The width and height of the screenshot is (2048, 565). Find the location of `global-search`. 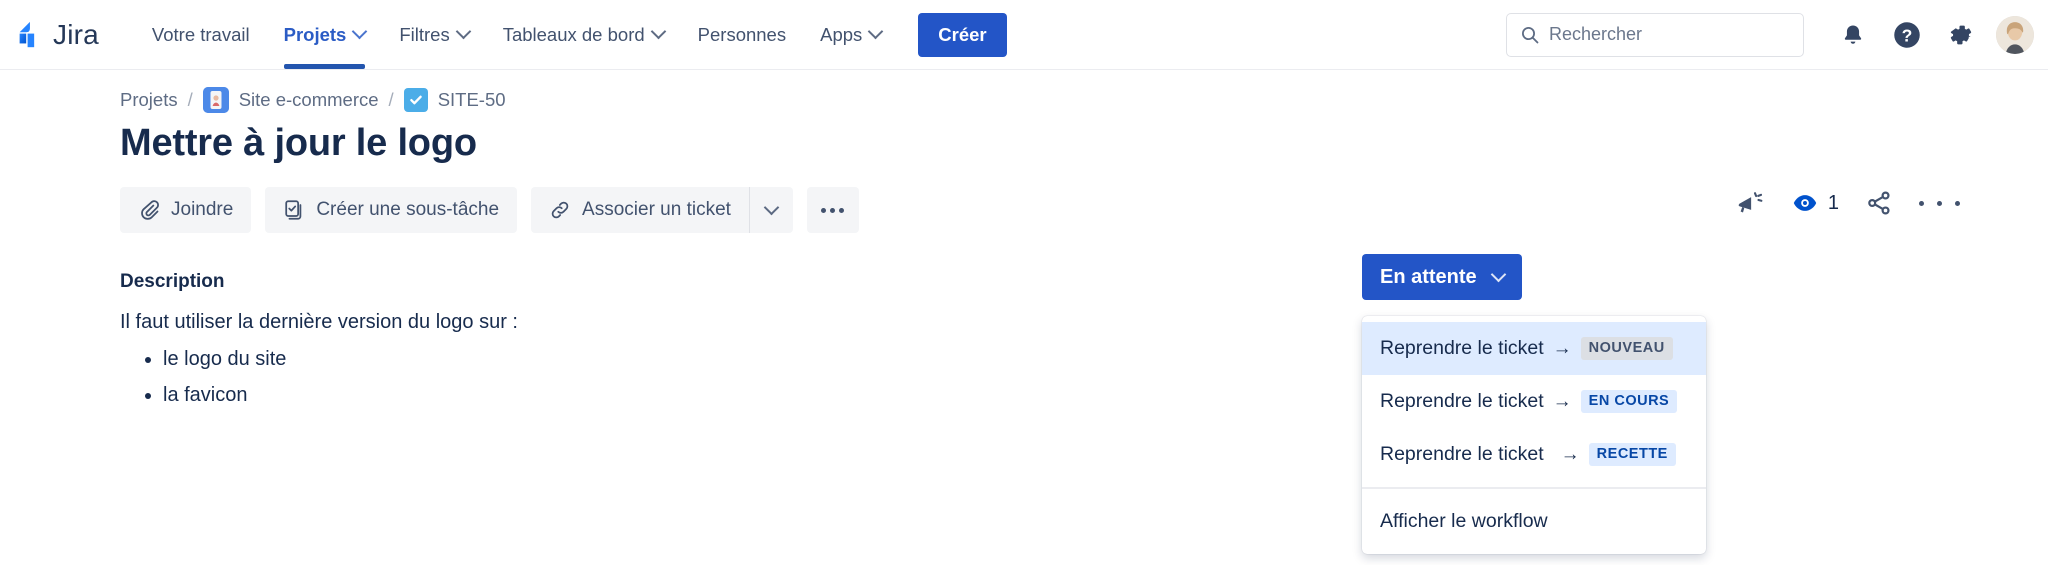

global-search is located at coordinates (1655, 34).